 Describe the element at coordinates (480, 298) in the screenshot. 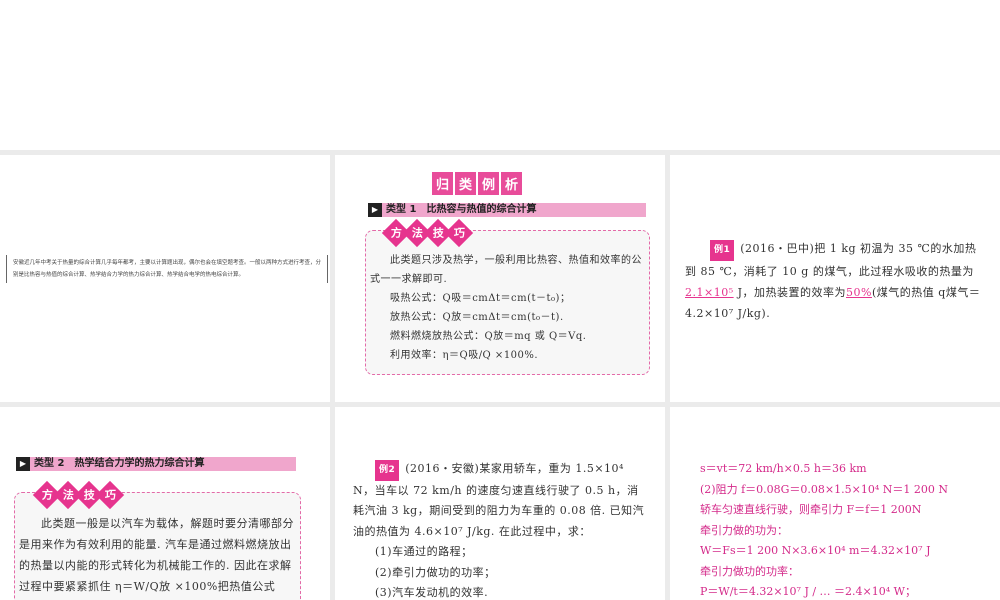

I see `method-line: 吸热公式：Q吸＝cmΔt＝cm(t－t₀)；` at that location.